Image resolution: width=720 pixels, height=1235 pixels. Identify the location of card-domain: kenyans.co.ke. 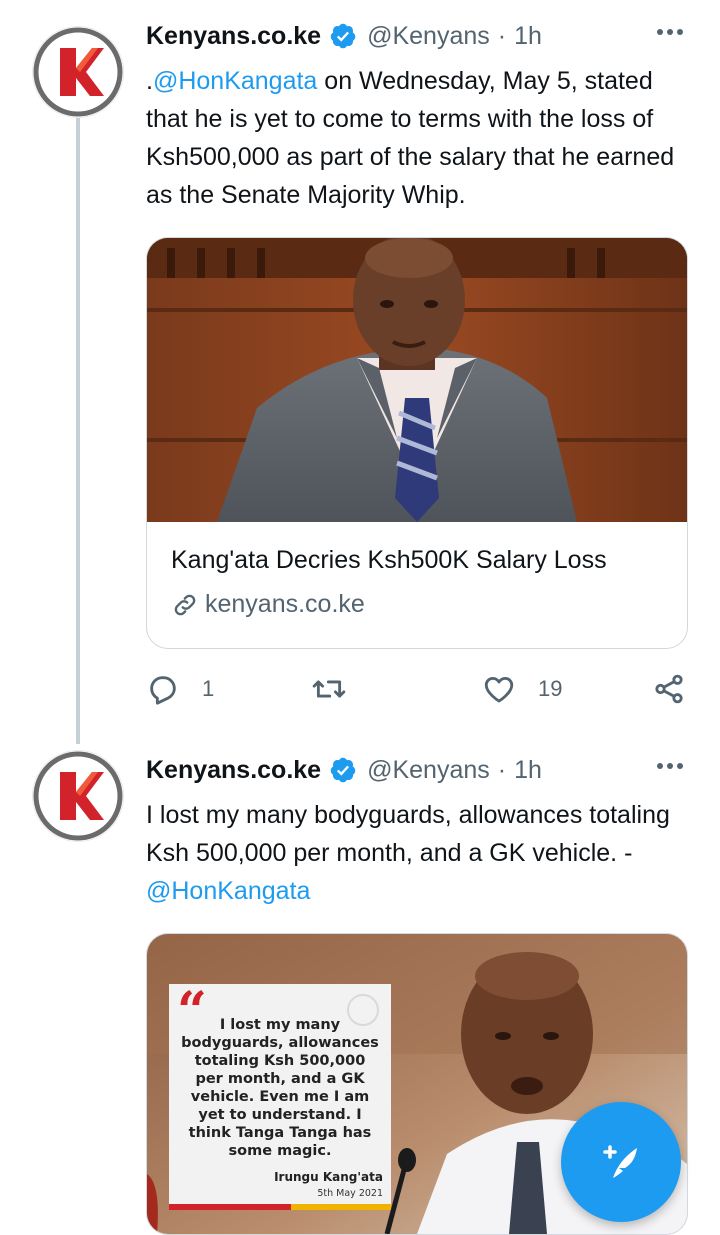
(268, 604).